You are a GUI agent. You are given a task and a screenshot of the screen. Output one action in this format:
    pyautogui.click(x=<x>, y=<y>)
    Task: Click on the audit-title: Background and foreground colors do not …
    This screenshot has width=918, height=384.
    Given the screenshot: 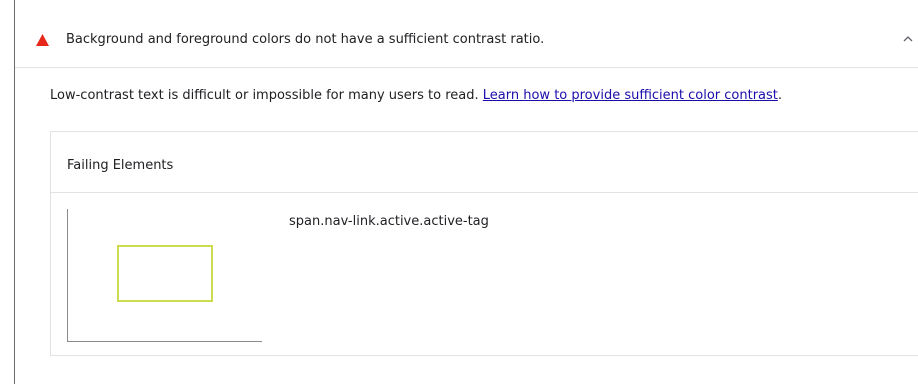 What is the action you would take?
    pyautogui.click(x=305, y=39)
    